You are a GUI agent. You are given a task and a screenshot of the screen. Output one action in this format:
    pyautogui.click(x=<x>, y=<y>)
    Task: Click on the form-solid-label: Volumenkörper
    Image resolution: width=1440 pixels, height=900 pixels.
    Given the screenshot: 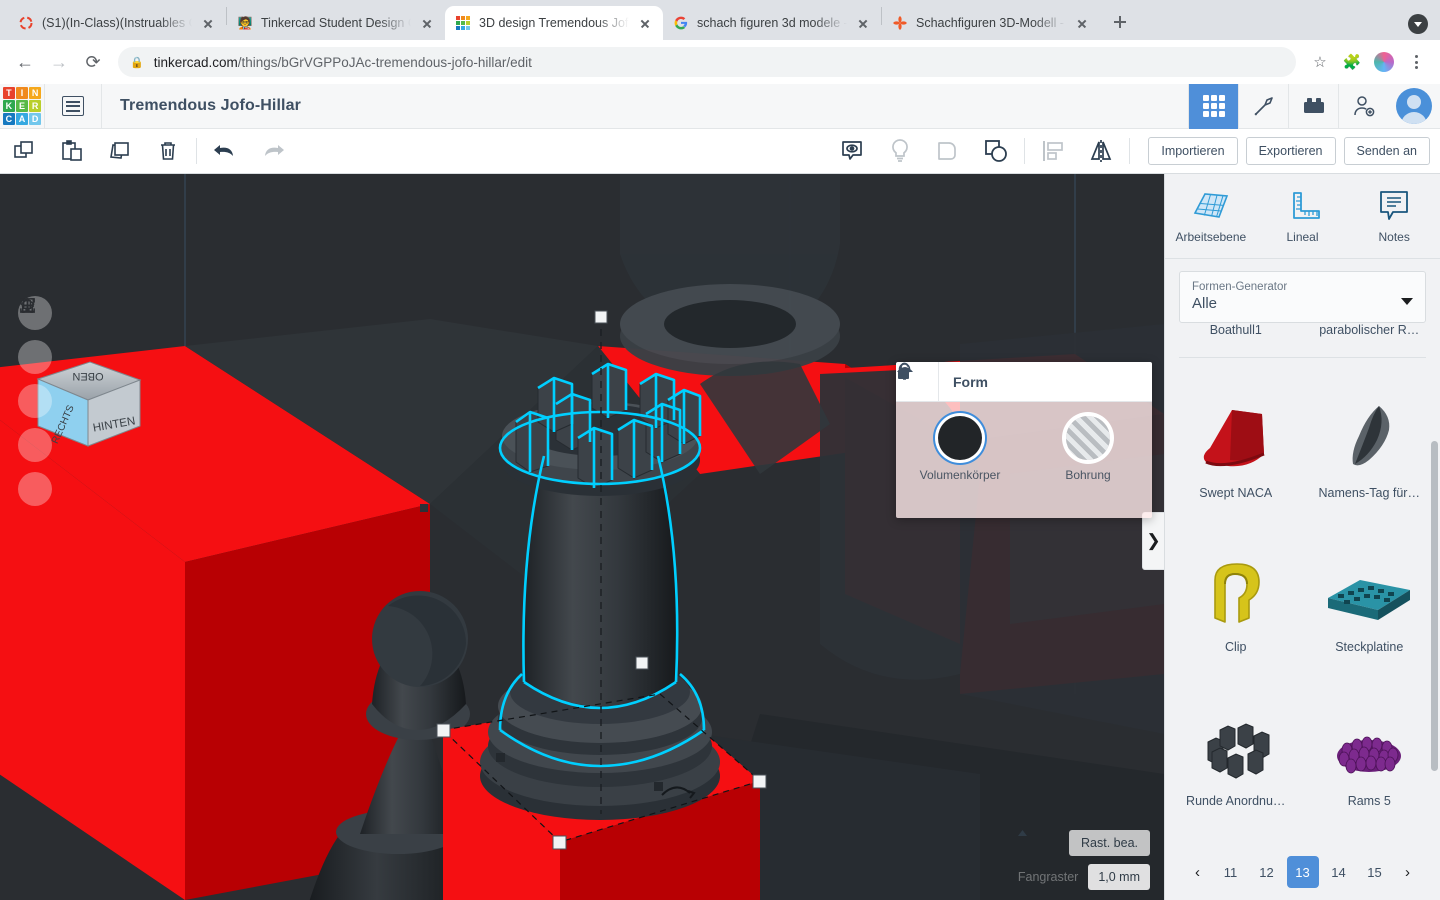 What is the action you would take?
    pyautogui.click(x=960, y=475)
    